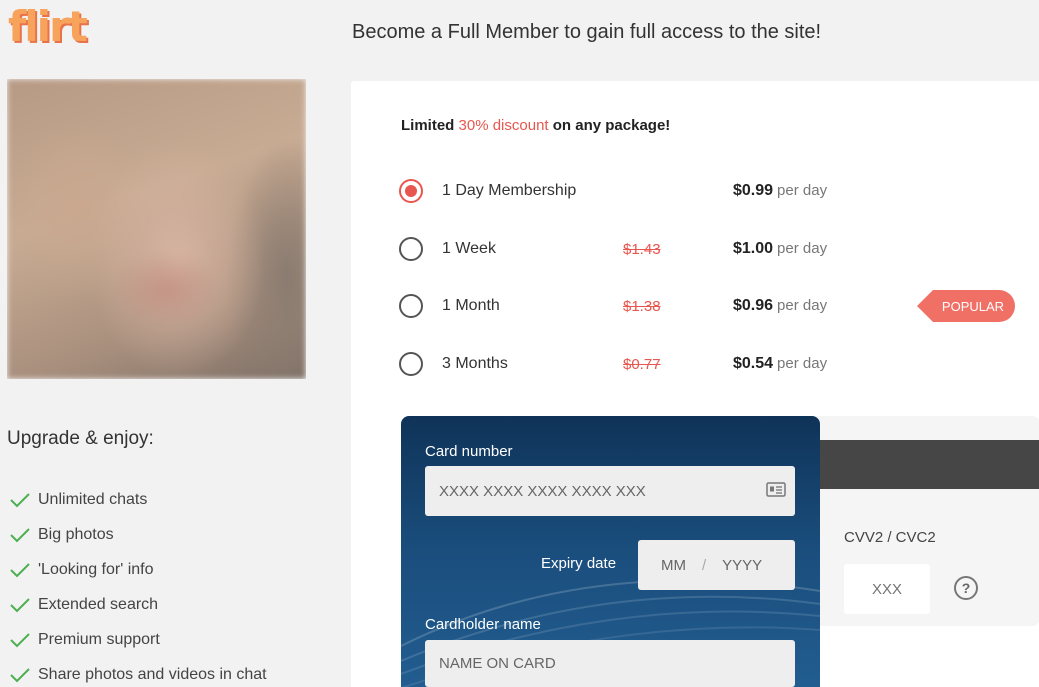 This screenshot has width=1039, height=687. What do you see at coordinates (98, 604) in the screenshot?
I see `feature-label: Extended search` at bounding box center [98, 604].